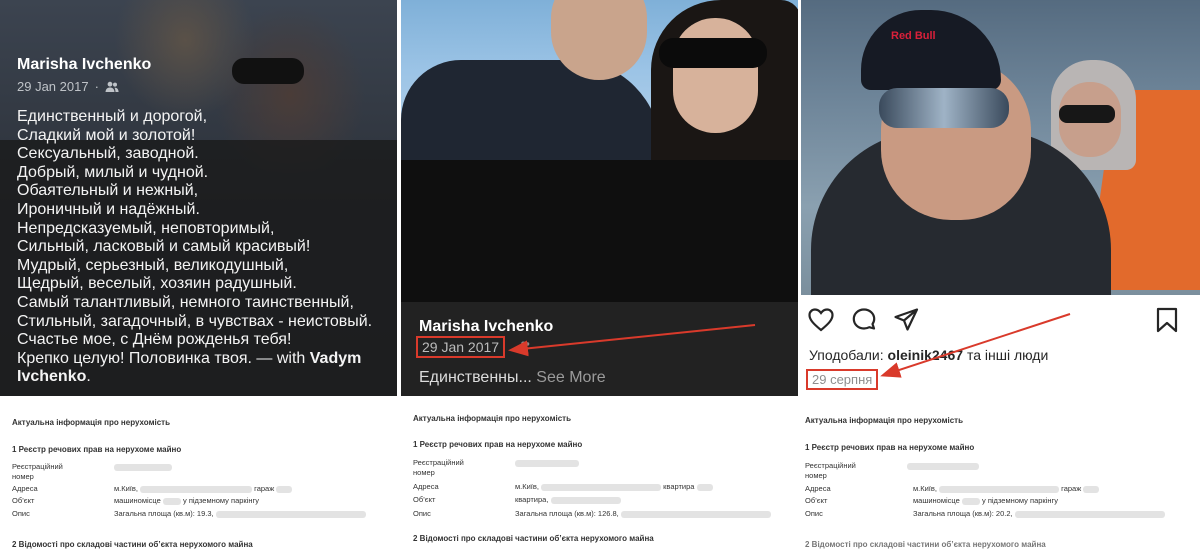  I want to click on photo-shape-face-woman, so click(715, 75).